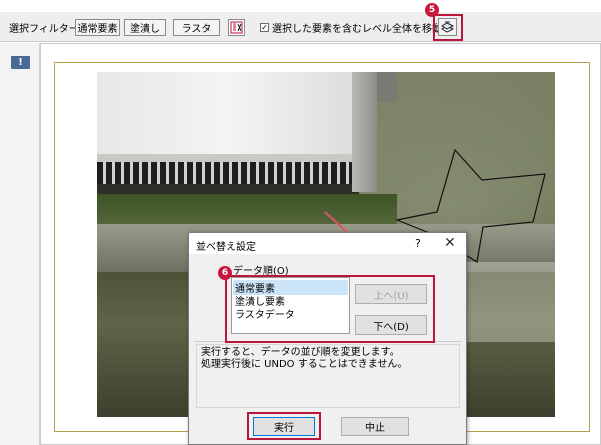 This screenshot has height=445, width=601. What do you see at coordinates (418, 243) in the screenshot?
I see `help-button: ?` at bounding box center [418, 243].